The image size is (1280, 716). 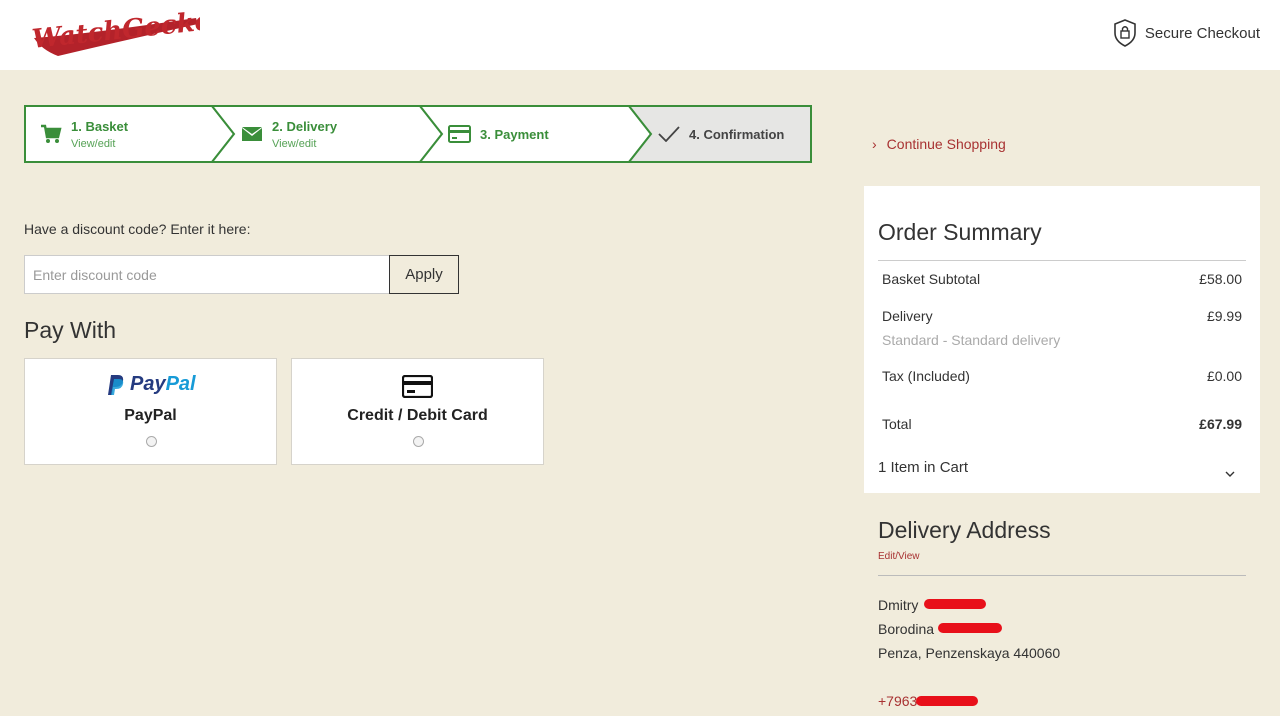 I want to click on paypal-label: PayPal, so click(x=150, y=415).